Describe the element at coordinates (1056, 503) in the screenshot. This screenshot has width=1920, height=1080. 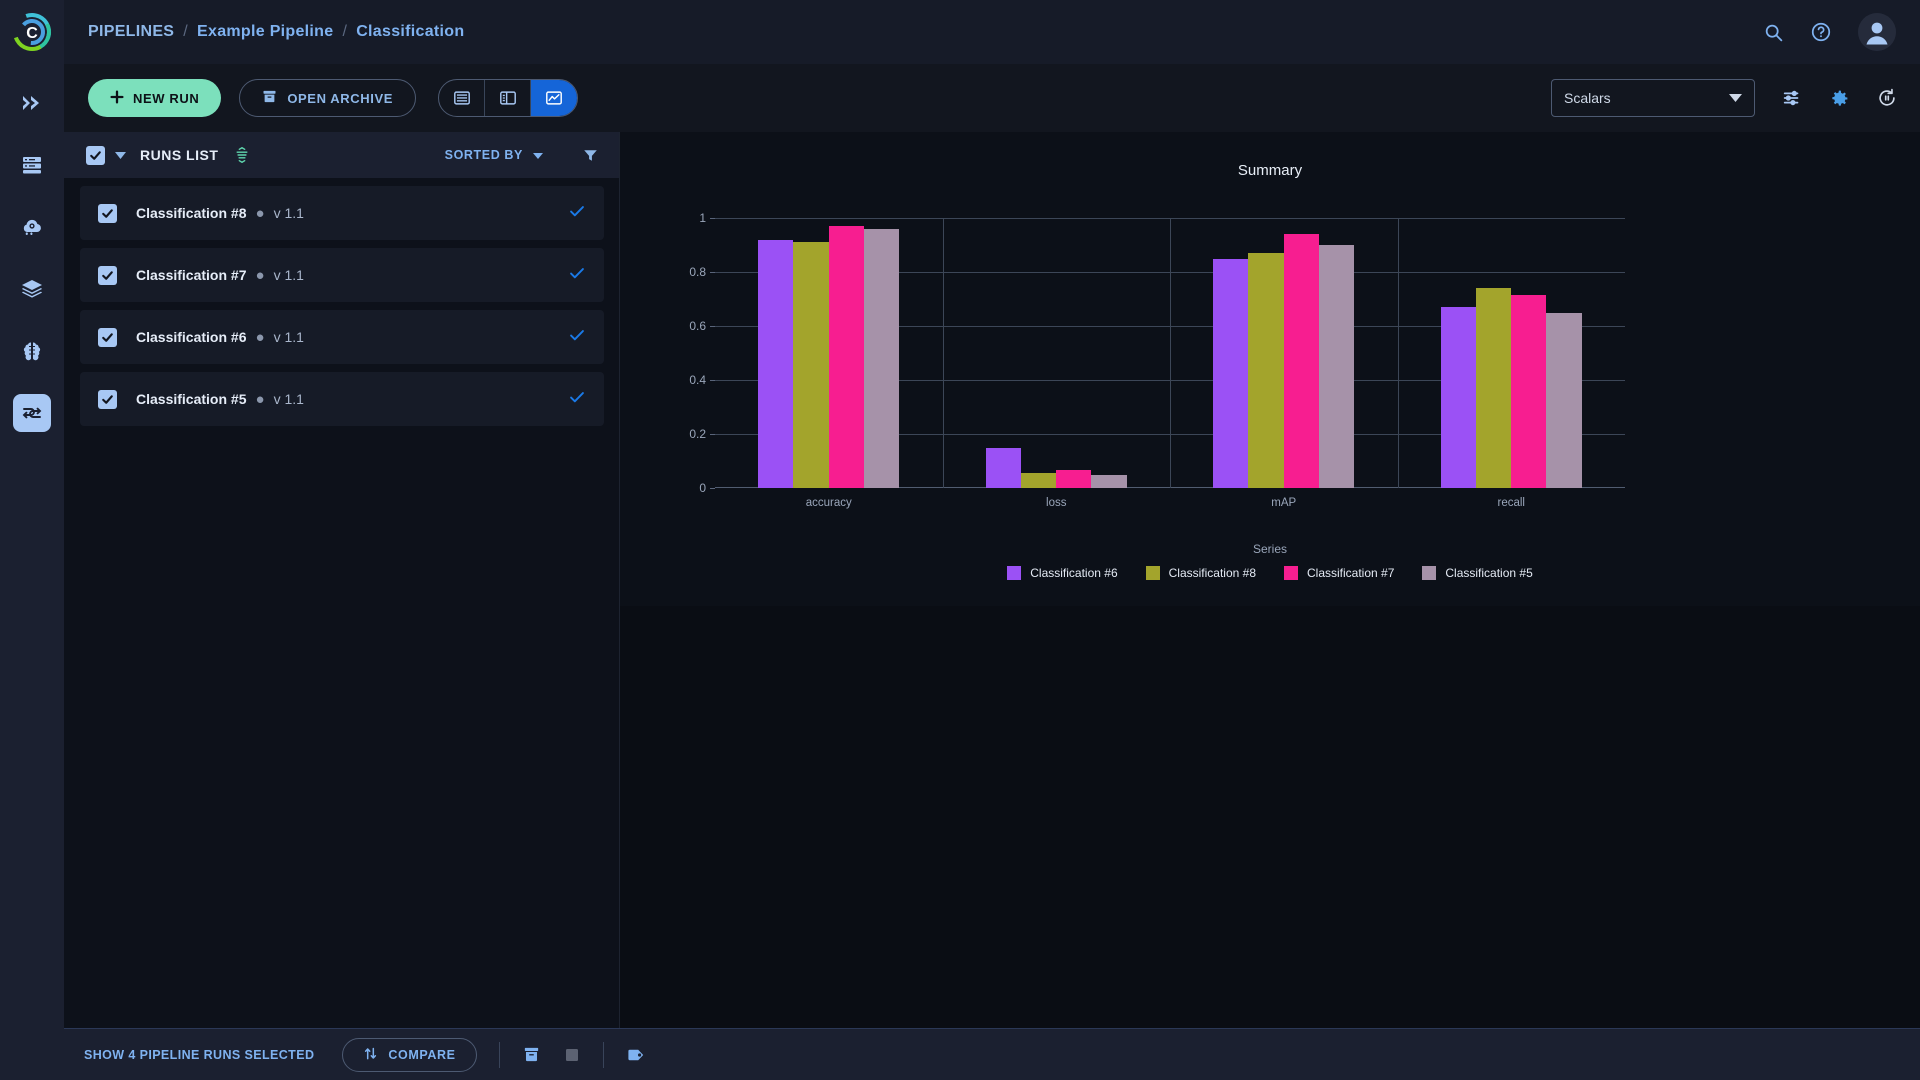
I see `x-axis-category-label: loss` at that location.